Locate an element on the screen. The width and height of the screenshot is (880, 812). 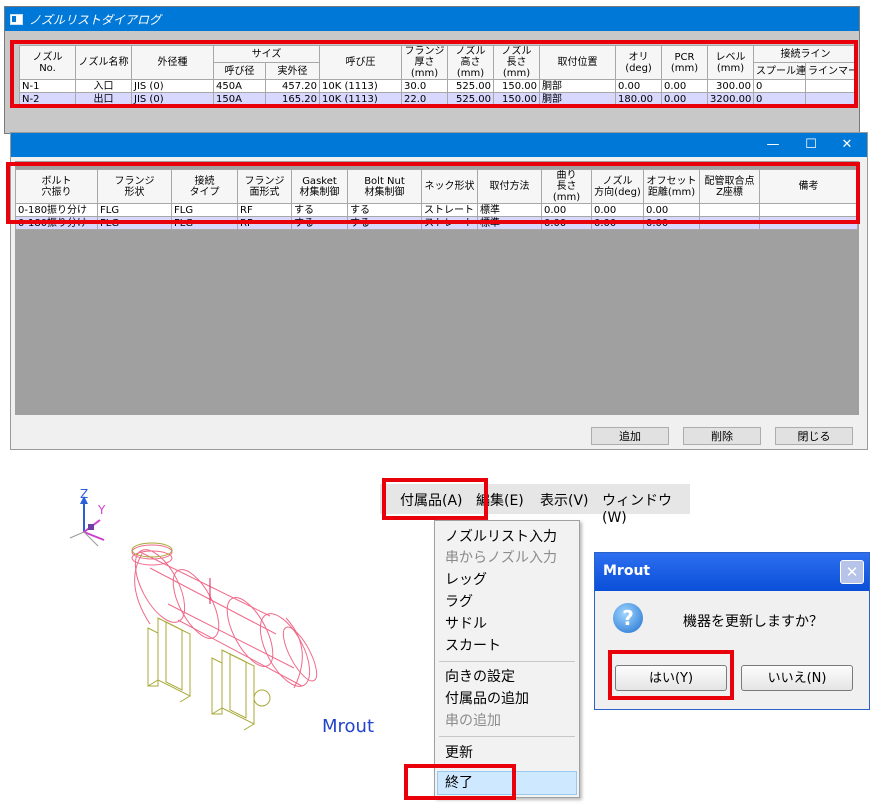
cell: 22.0 is located at coordinates (425, 99).